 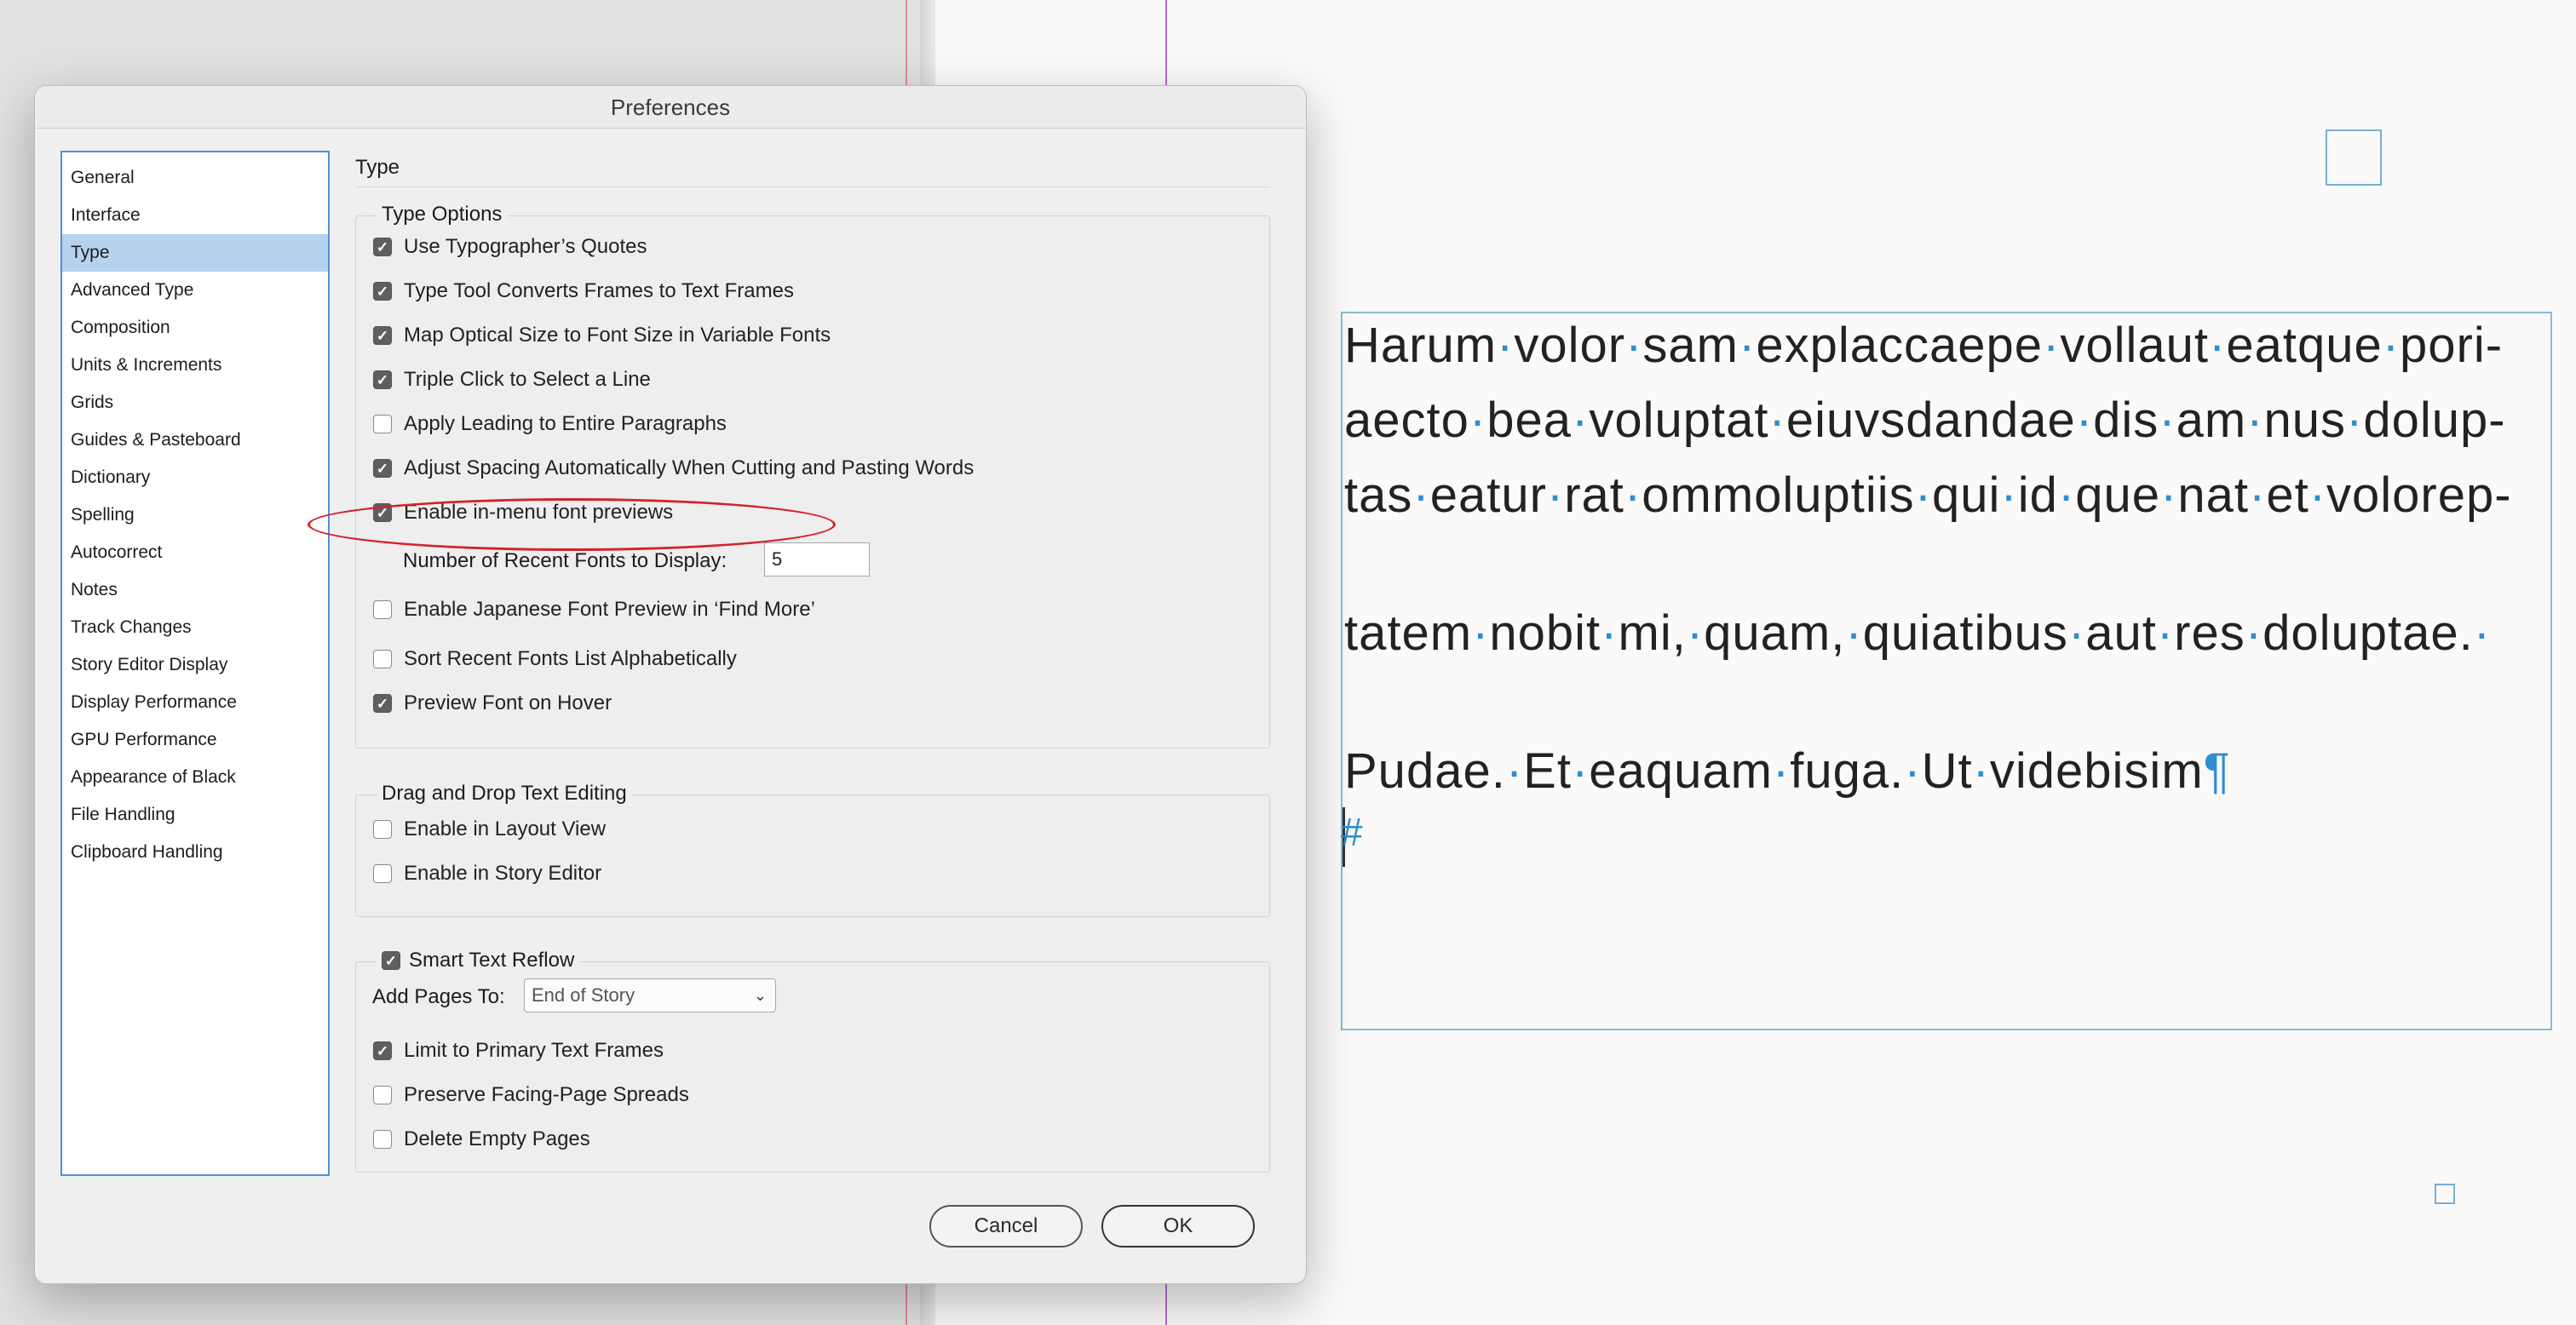 What do you see at coordinates (1178, 1226) in the screenshot?
I see `ok-button: OK` at bounding box center [1178, 1226].